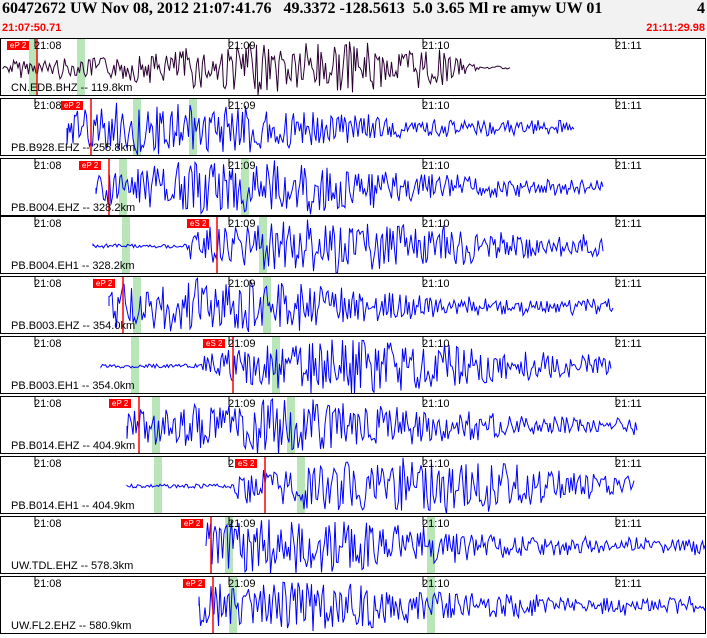 This screenshot has height=638, width=707. Describe the element at coordinates (73, 266) in the screenshot. I see `station-label: PB.B004.EH1 -- 328.2km` at that location.